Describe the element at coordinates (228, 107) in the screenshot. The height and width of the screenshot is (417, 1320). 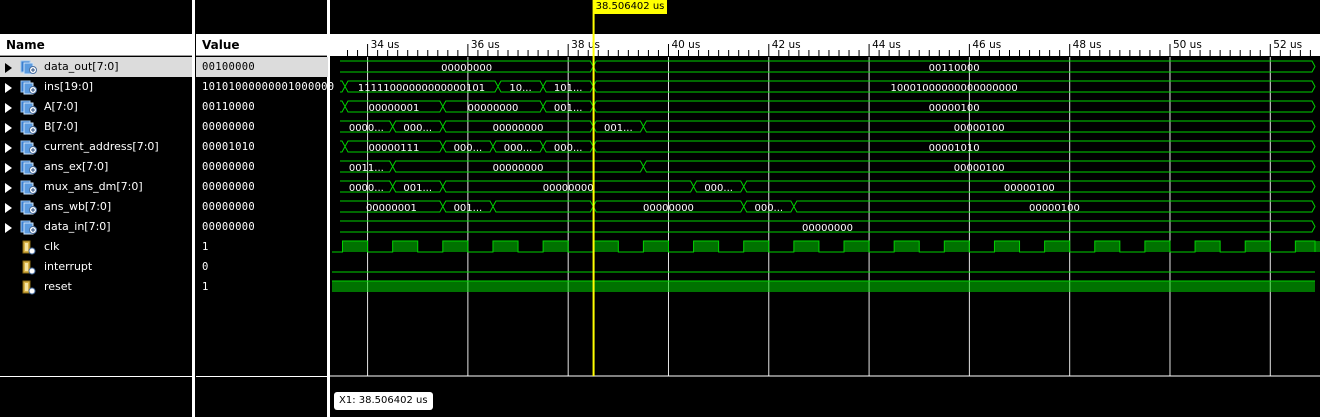
I see `signal-value: 00110000` at that location.